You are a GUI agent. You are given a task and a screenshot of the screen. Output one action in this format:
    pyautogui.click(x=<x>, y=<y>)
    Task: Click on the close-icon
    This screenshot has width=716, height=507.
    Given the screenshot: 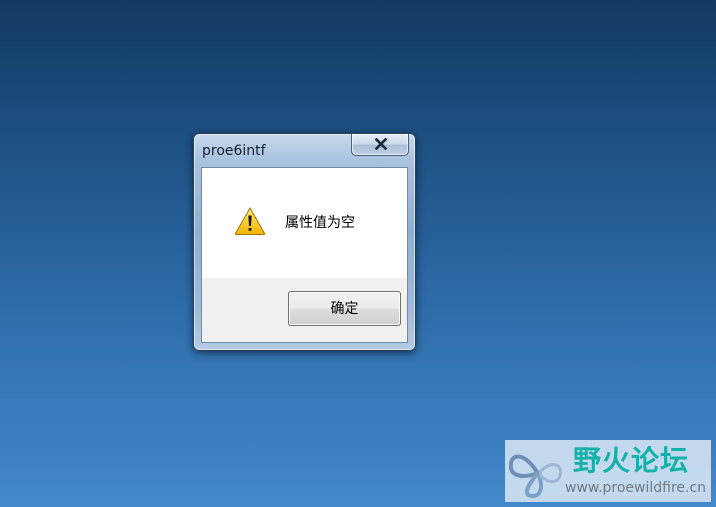 What is the action you would take?
    pyautogui.click(x=381, y=144)
    